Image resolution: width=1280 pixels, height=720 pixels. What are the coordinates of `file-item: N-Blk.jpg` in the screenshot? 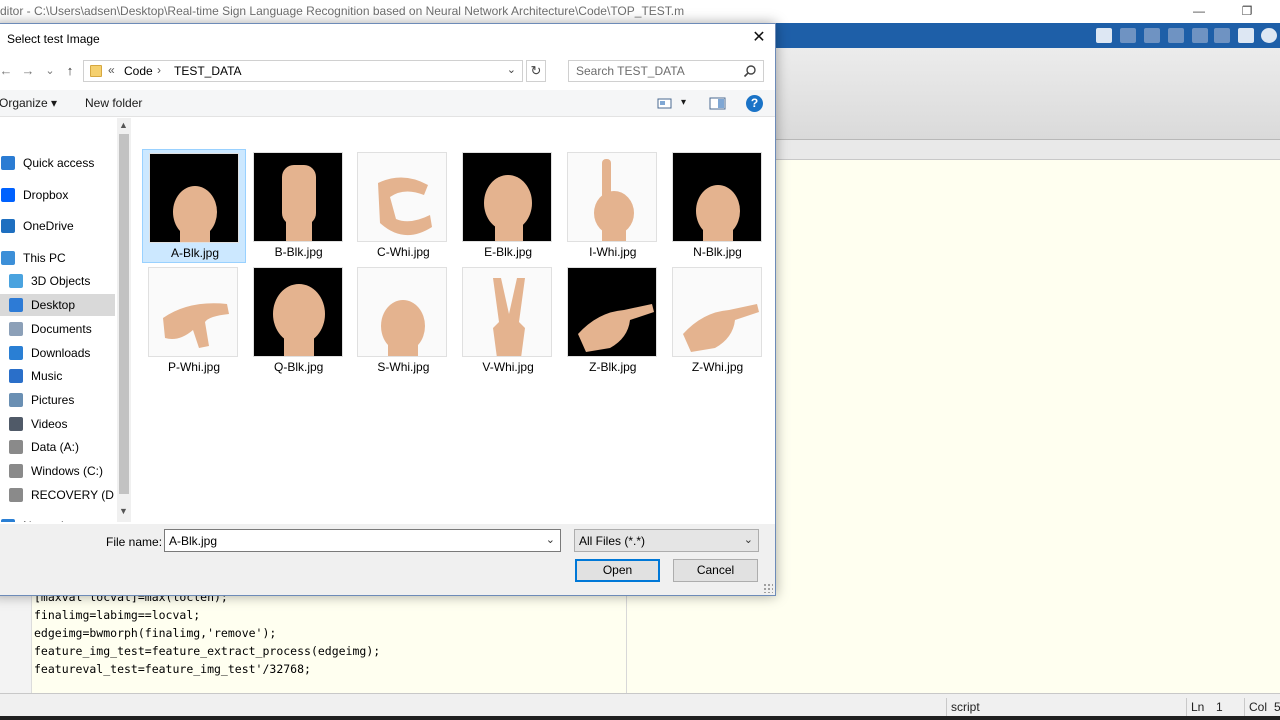 It's located at (718, 206).